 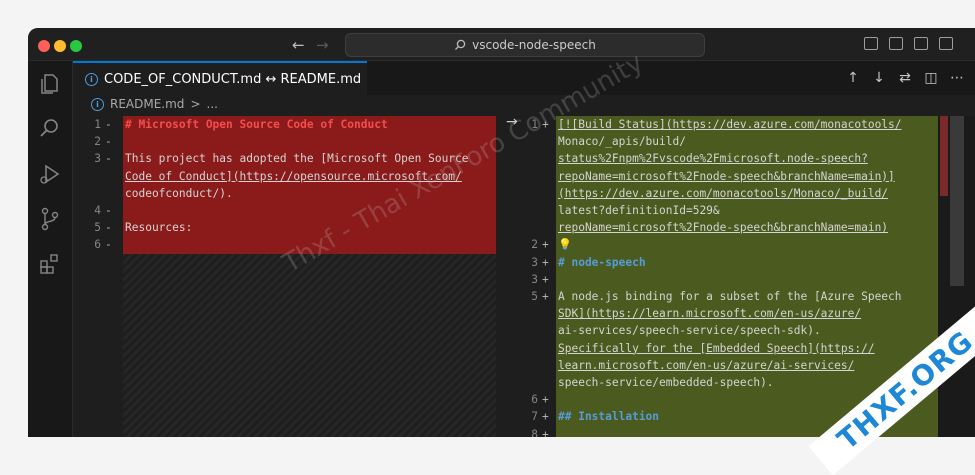 What do you see at coordinates (931, 78) in the screenshot?
I see `split-editor-icon: ◫` at bounding box center [931, 78].